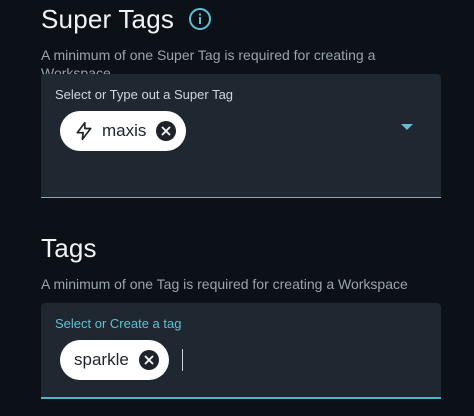 This screenshot has height=416, width=474. What do you see at coordinates (407, 127) in the screenshot?
I see `chevron-down-icon` at bounding box center [407, 127].